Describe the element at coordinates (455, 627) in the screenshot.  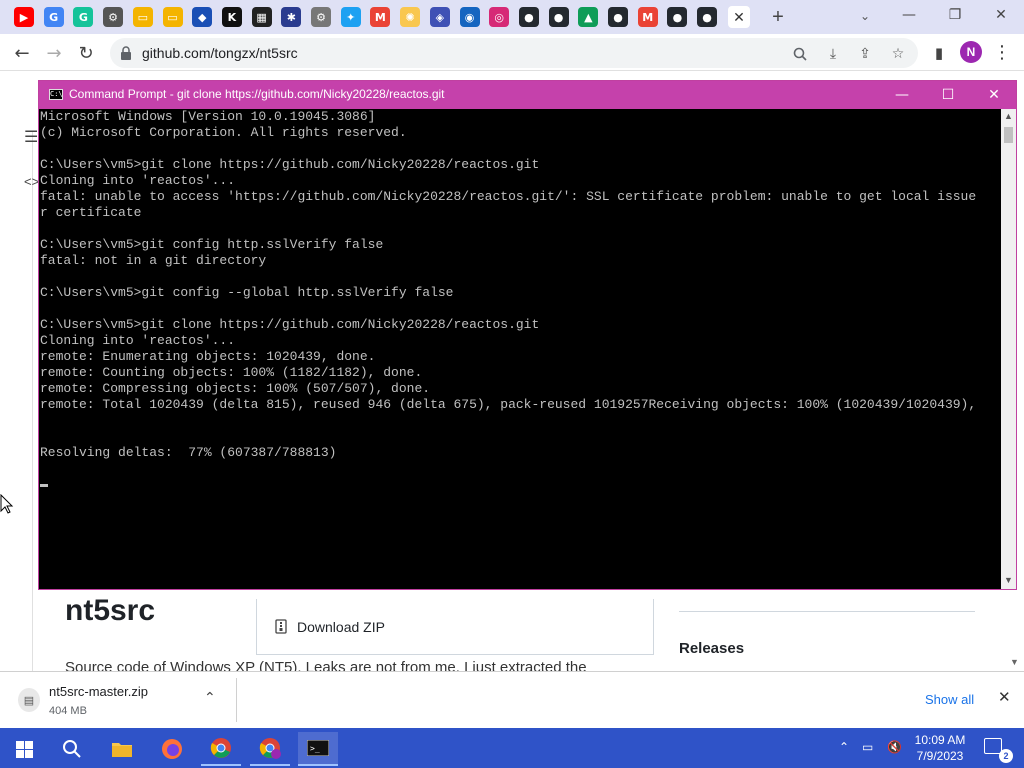
I see `download-zip-menu-item: Download ZIP` at that location.